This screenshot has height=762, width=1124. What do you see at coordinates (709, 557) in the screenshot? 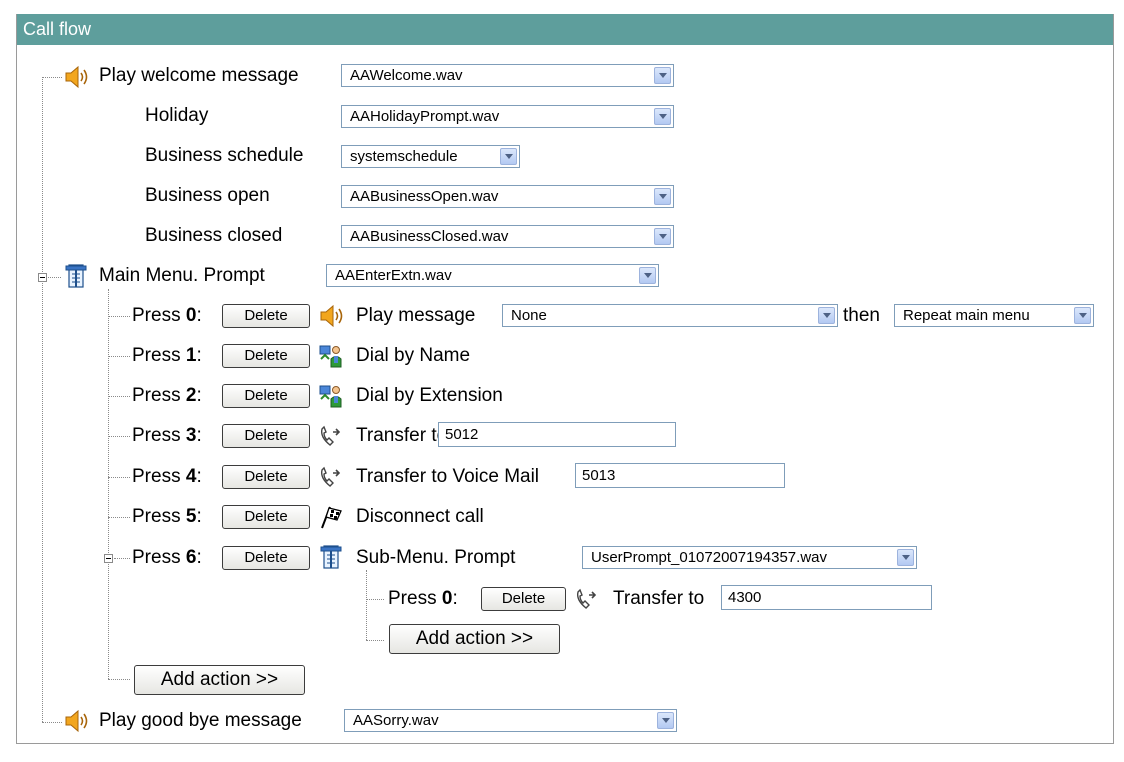
I see `sub-menu-prompt-value: UserPrompt_01072007194357.wav` at bounding box center [709, 557].